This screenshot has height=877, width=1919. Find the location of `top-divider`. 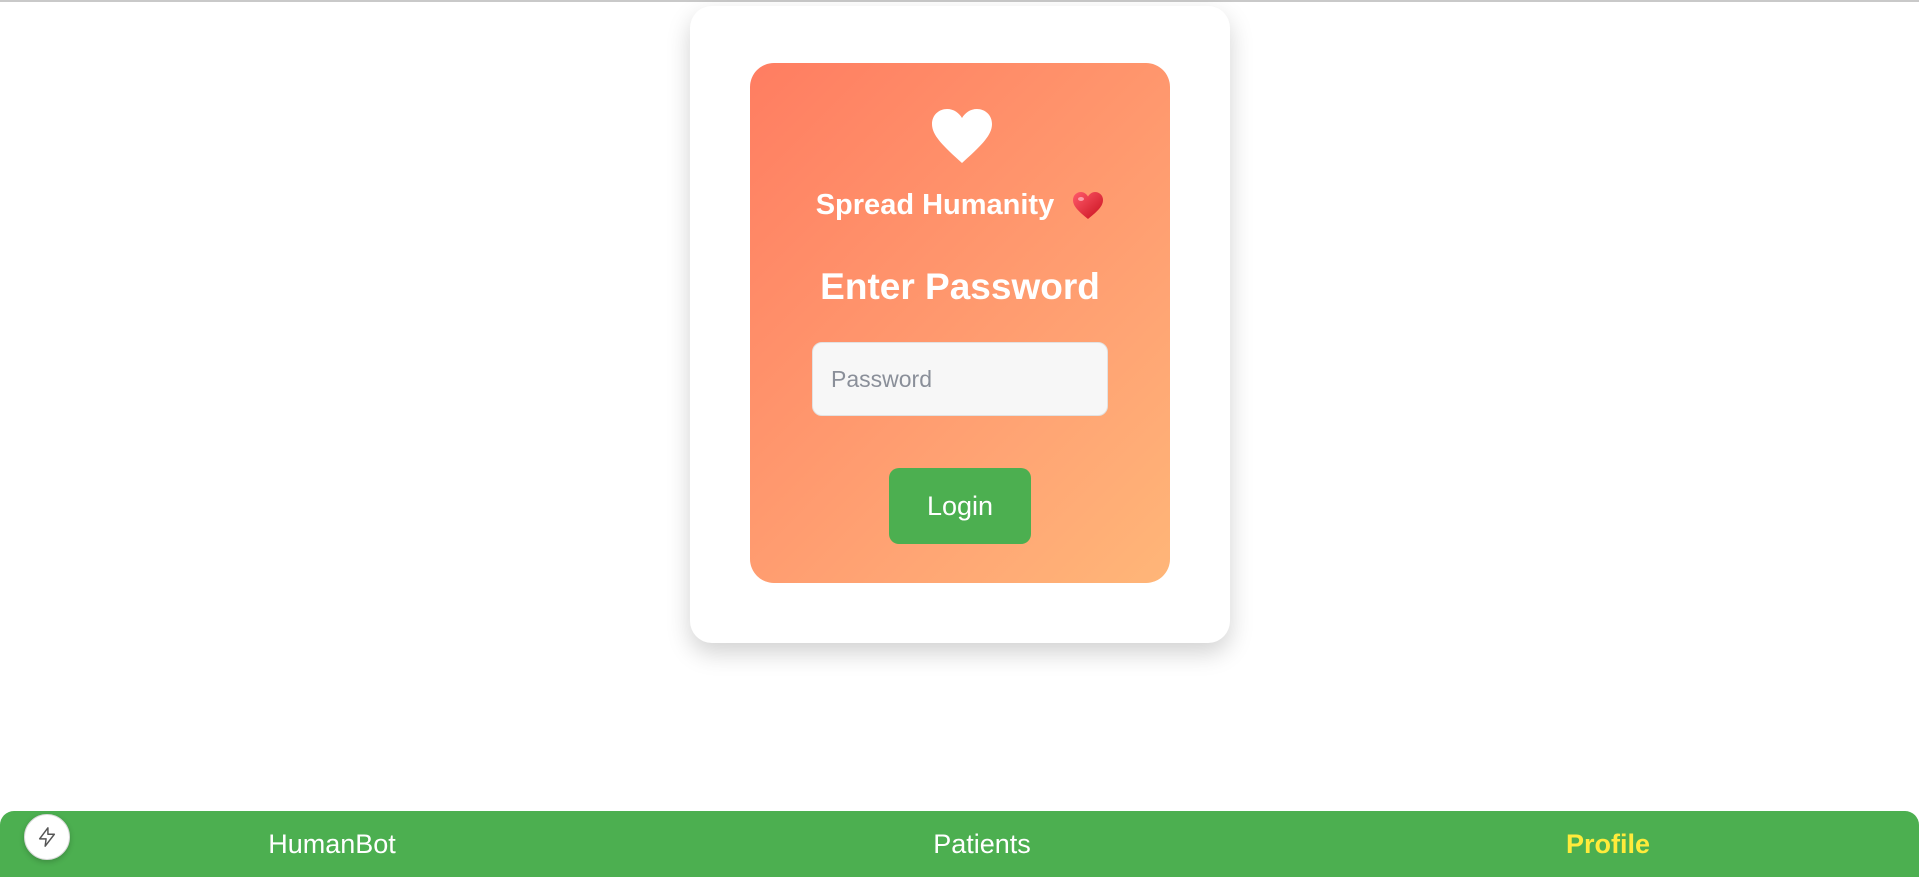

top-divider is located at coordinates (959, 1).